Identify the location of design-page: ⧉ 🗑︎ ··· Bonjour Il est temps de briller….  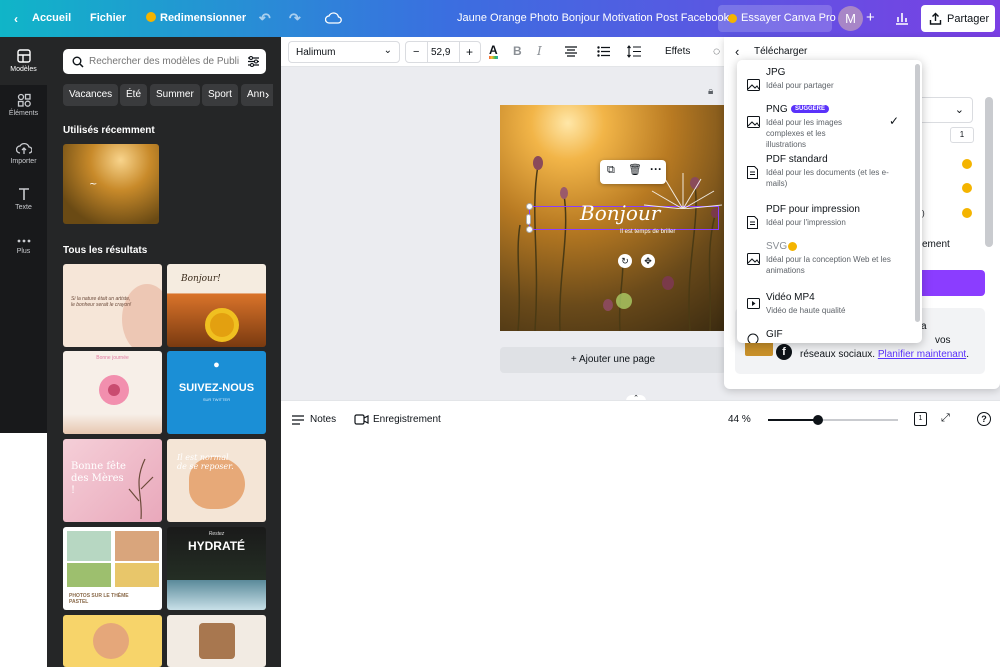
(613, 218).